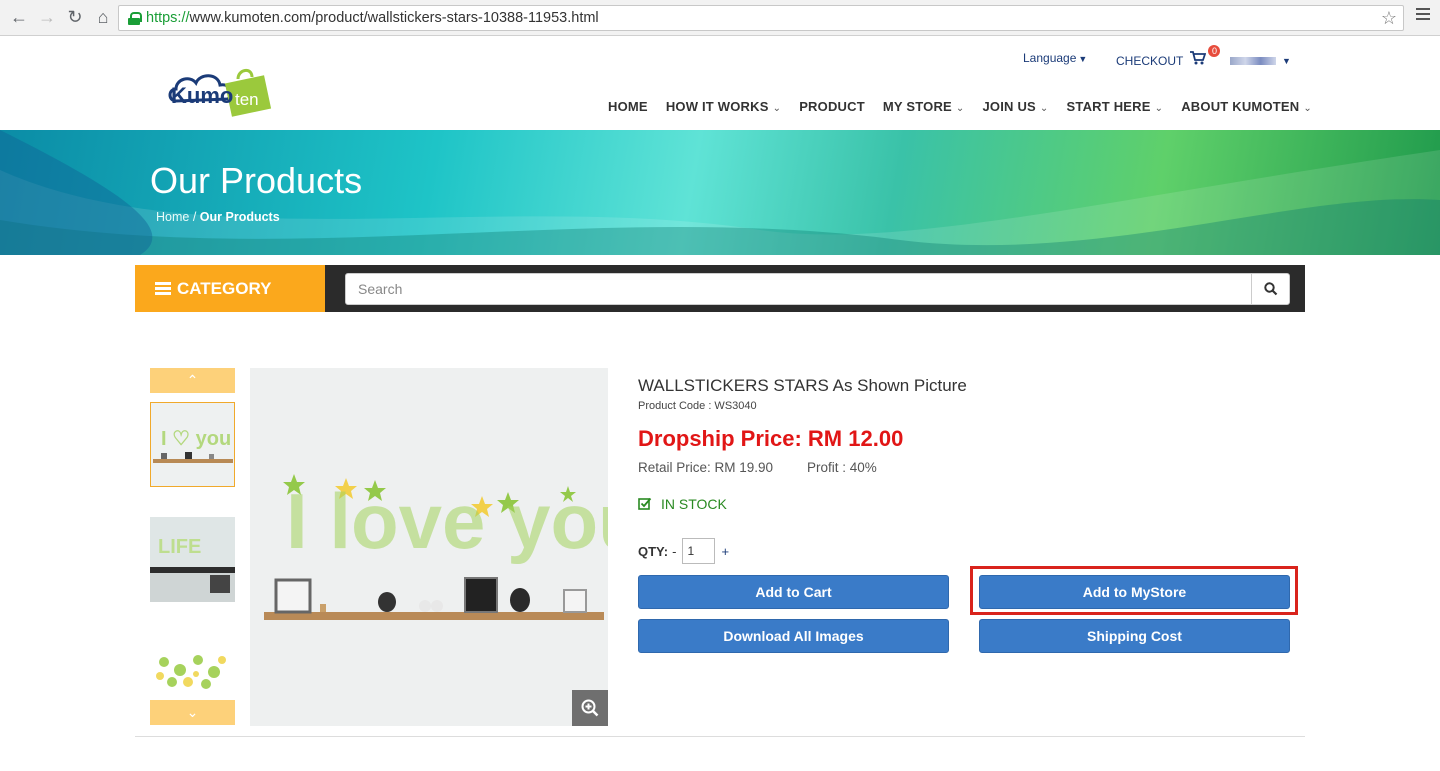 The height and width of the screenshot is (771, 1440). What do you see at coordinates (717, 106) in the screenshot?
I see `nav-item-label: HOW IT WORKS` at bounding box center [717, 106].